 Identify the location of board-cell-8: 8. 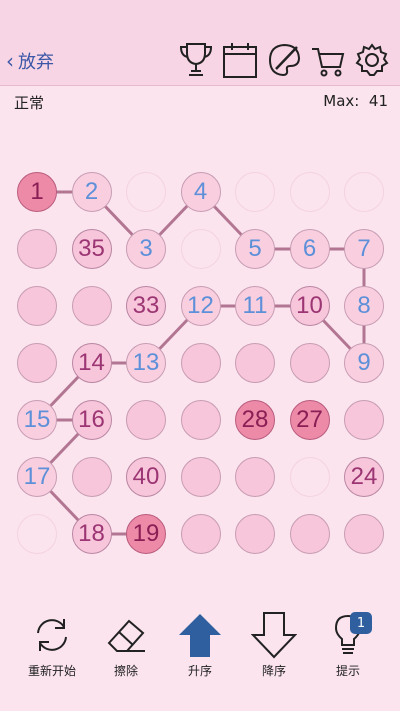
(364, 306).